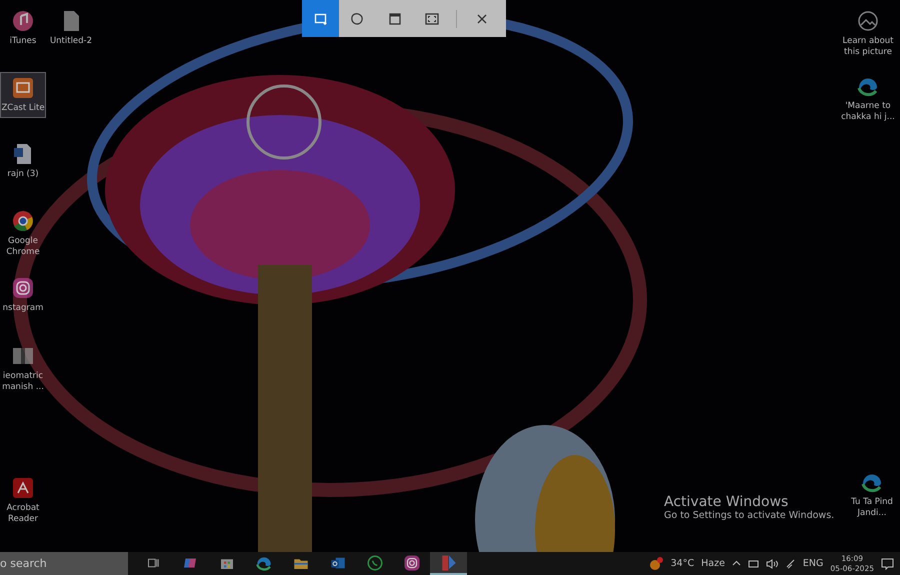 The height and width of the screenshot is (575, 900). I want to click on shortcut-label: Untitled-2, so click(71, 41).